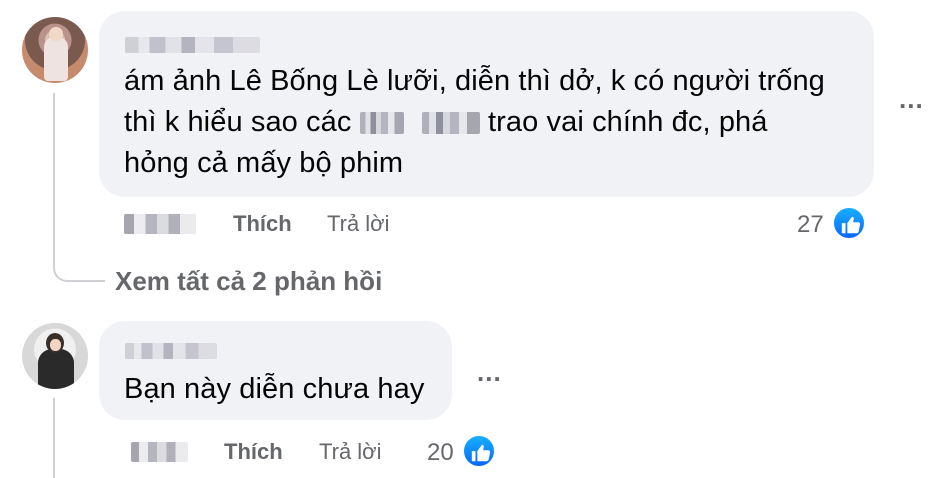  I want to click on comment-text-seg-a: thì k hiểu sao các, so click(238, 122).